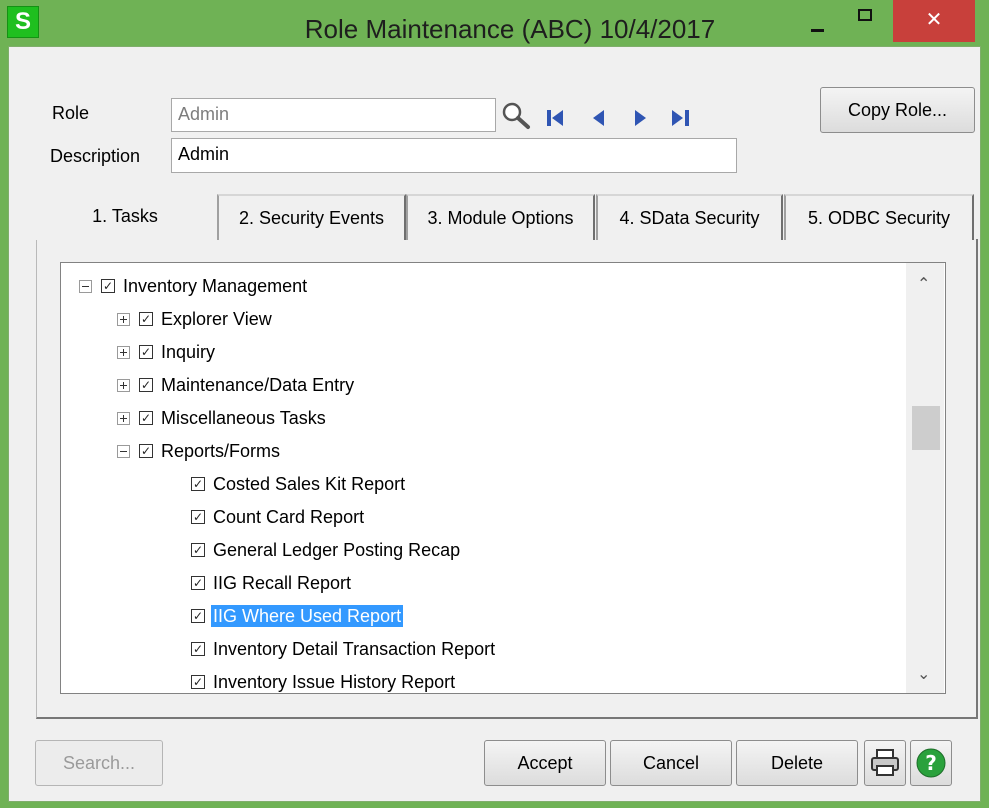 The height and width of the screenshot is (808, 989). What do you see at coordinates (671, 763) in the screenshot?
I see `cancel-button: Cancel` at bounding box center [671, 763].